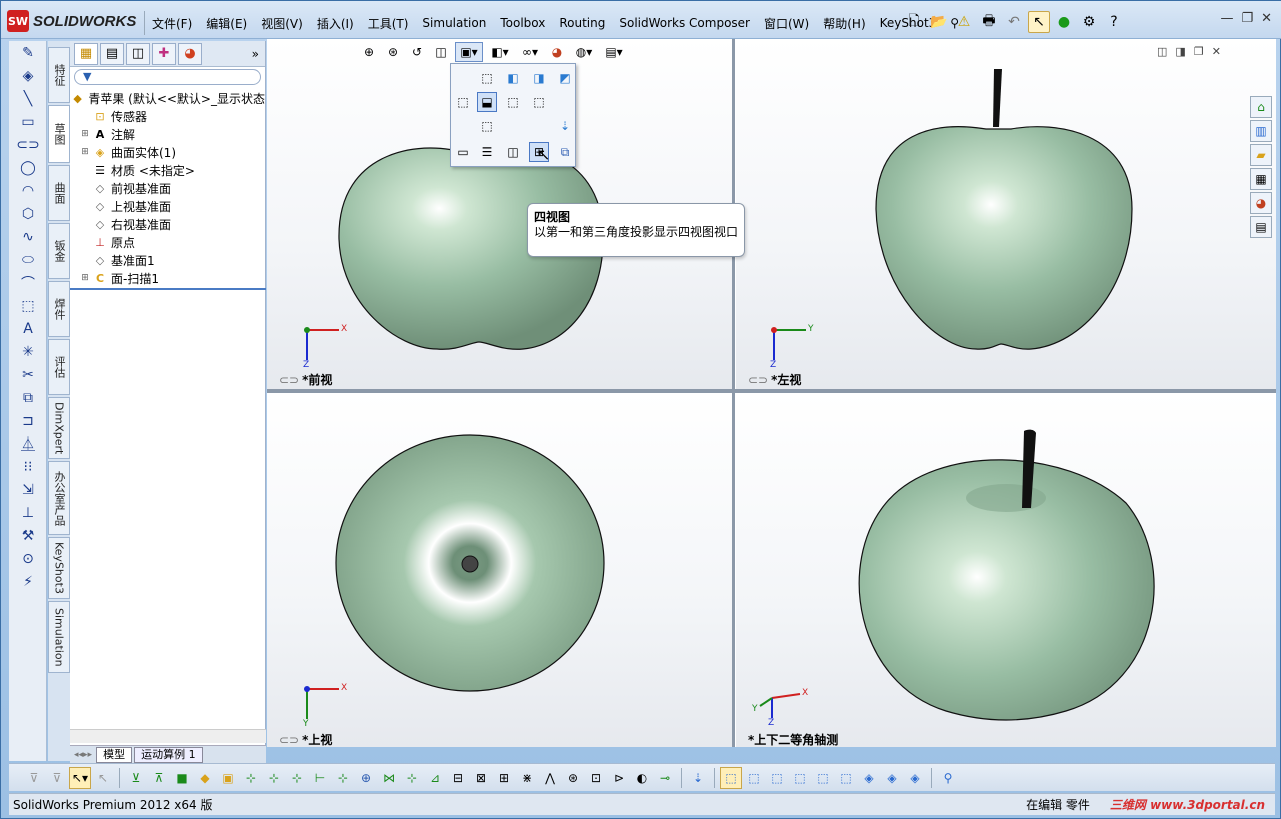 Image resolution: width=1281 pixels, height=819 pixels. What do you see at coordinates (388, 23) in the screenshot?
I see `menu-tools: 工具(T)` at bounding box center [388, 23].